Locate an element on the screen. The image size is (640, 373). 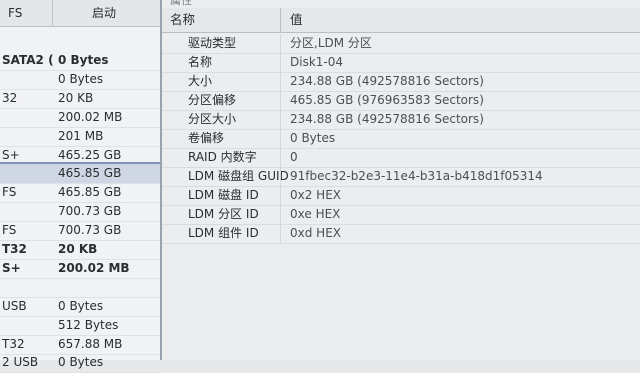
disk-list-row: 0 Bytes is located at coordinates (80, 80).